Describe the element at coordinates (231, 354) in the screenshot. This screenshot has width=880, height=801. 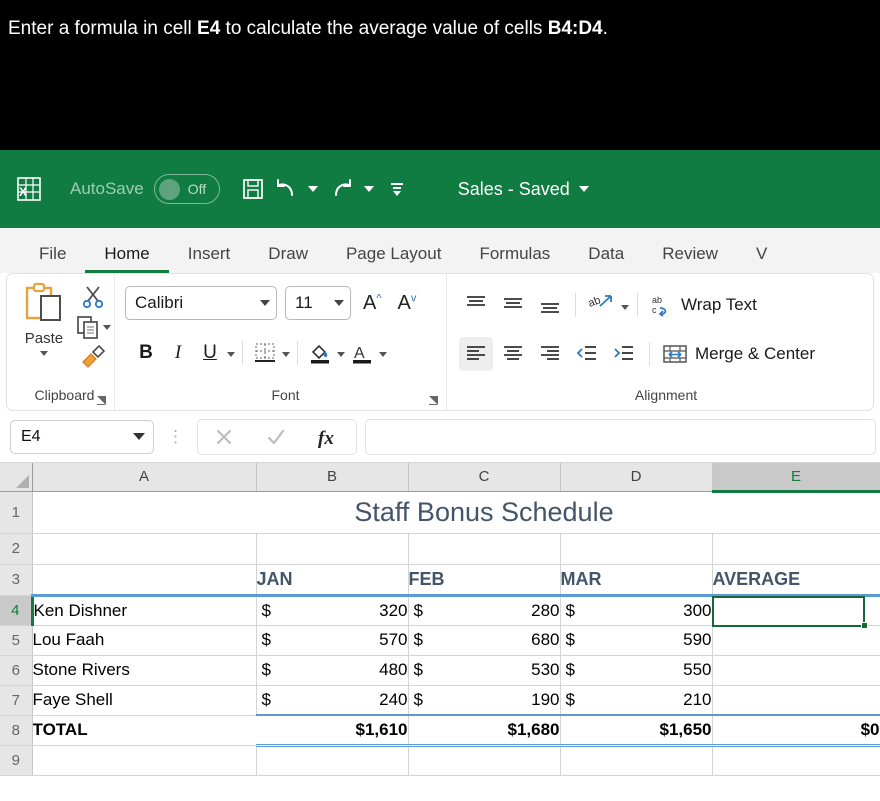
I see `underline-dropdown-caret-icon` at that location.